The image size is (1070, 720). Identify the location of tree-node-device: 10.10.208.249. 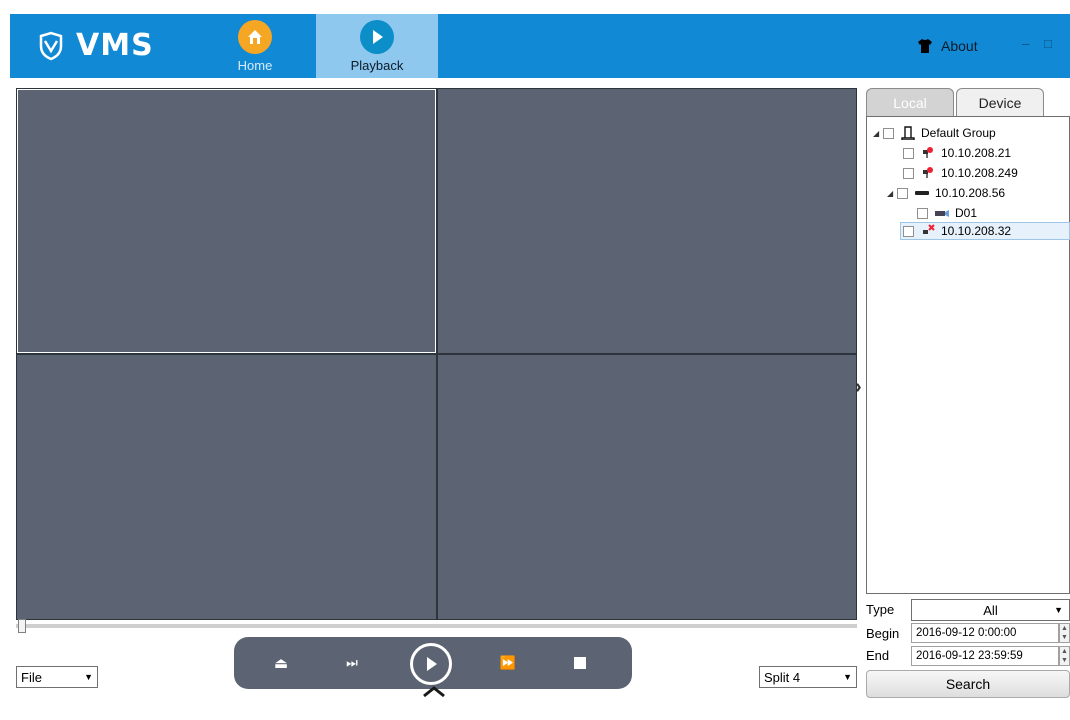
(960, 173).